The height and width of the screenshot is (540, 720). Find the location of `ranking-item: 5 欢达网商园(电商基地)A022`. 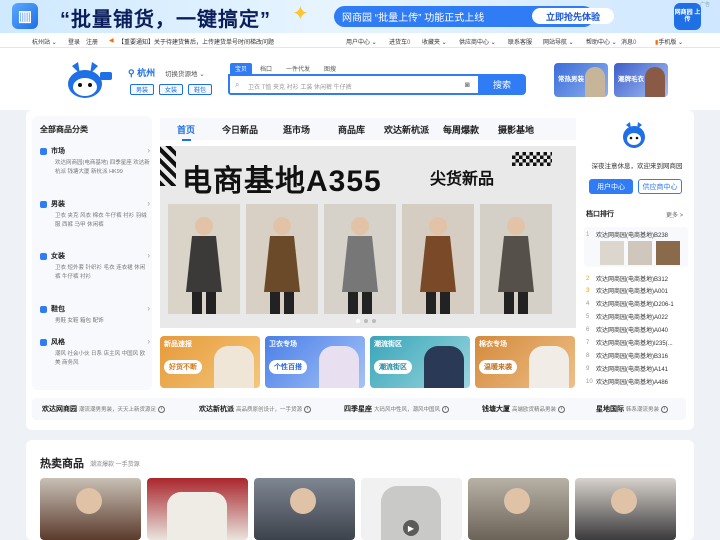

ranking-item: 5 欢达网商园(电商基地)A022 is located at coordinates (636, 316).